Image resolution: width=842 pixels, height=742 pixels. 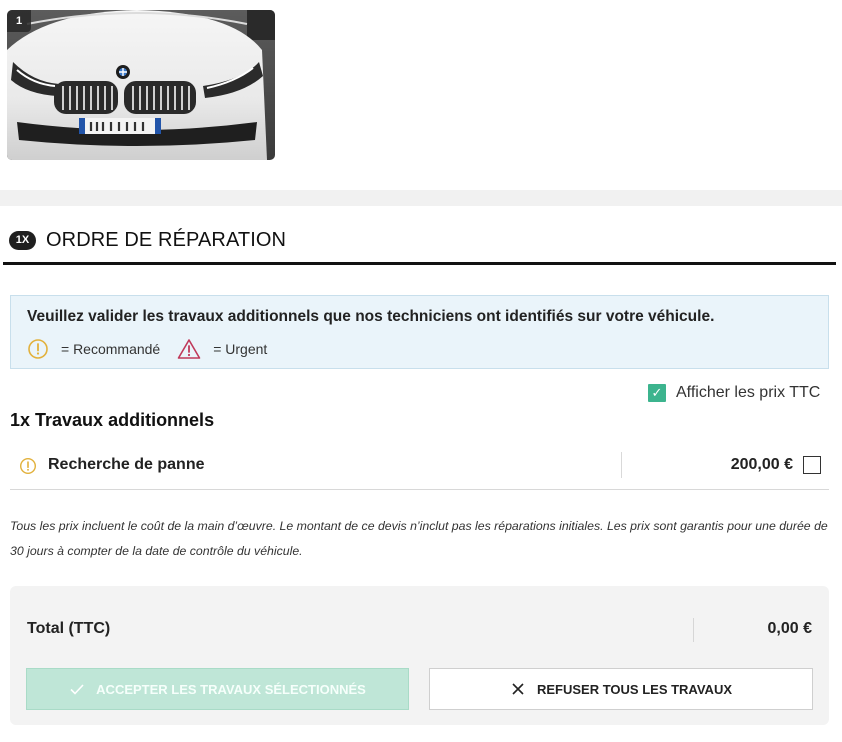 What do you see at coordinates (240, 349) in the screenshot?
I see `legend-urgent-label: = Urgent` at bounding box center [240, 349].